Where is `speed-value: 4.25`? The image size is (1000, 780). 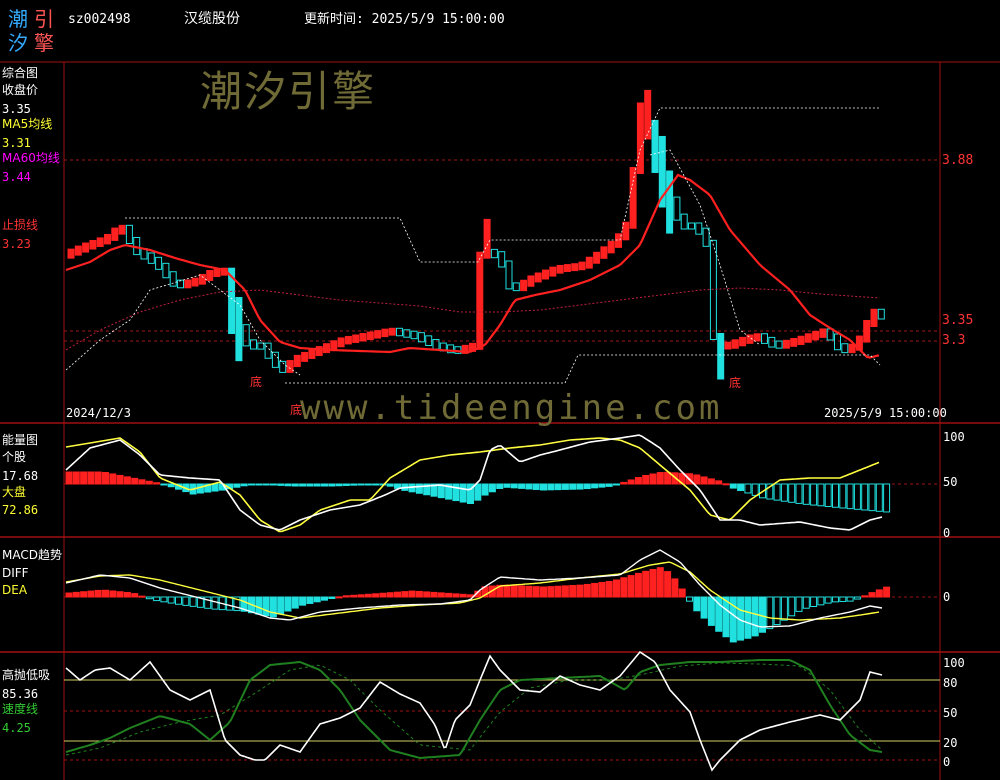 speed-value: 4.25 is located at coordinates (16, 728).